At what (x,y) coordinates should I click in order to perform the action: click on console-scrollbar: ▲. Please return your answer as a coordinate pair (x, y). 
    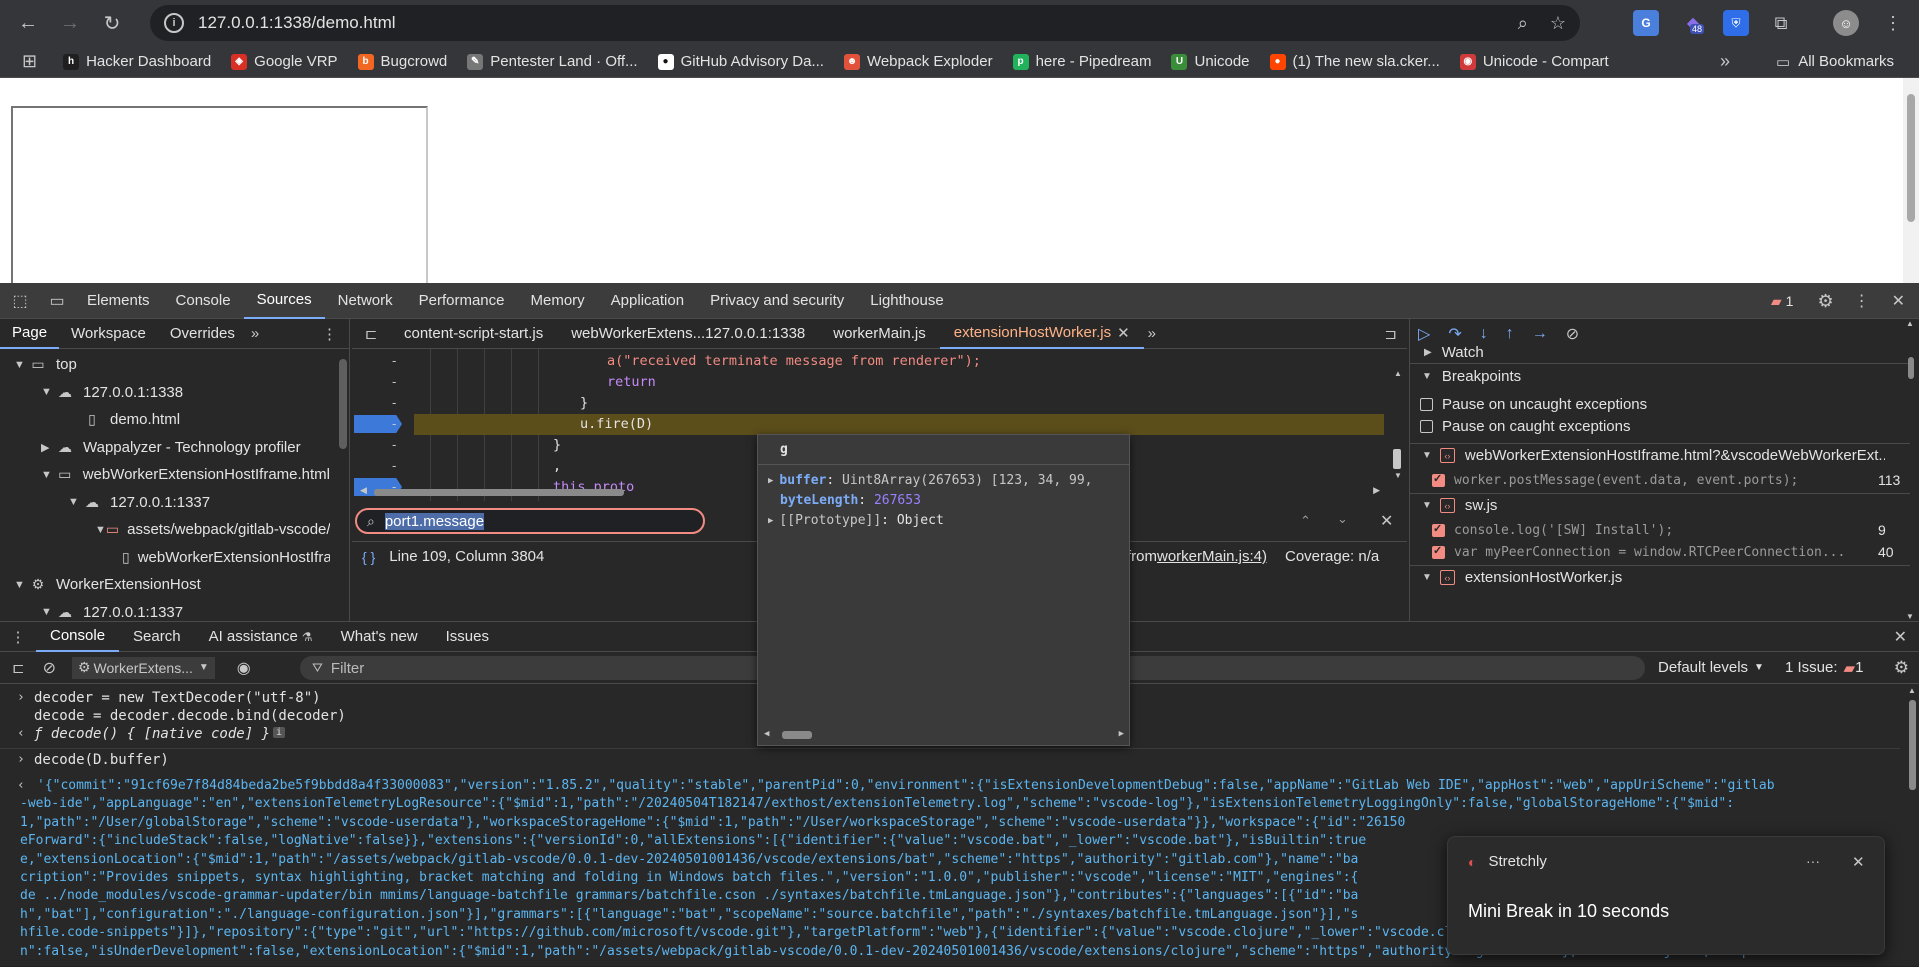
    Looking at the image, I should click on (1912, 826).